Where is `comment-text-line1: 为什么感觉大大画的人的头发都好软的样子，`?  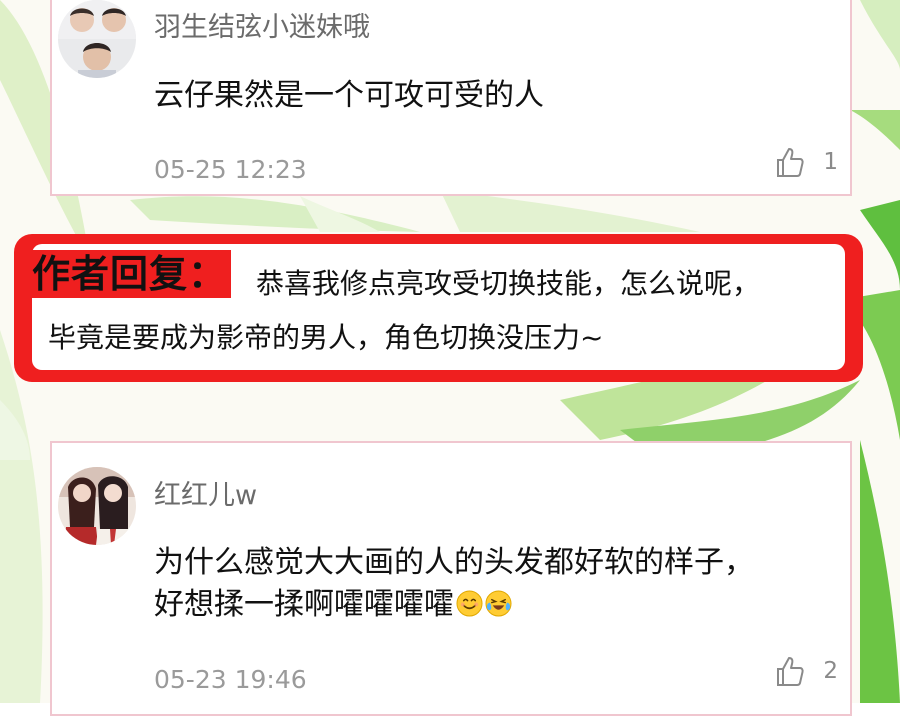 comment-text-line1: 为什么感觉大大画的人的头发都好软的样子， is located at coordinates (454, 562).